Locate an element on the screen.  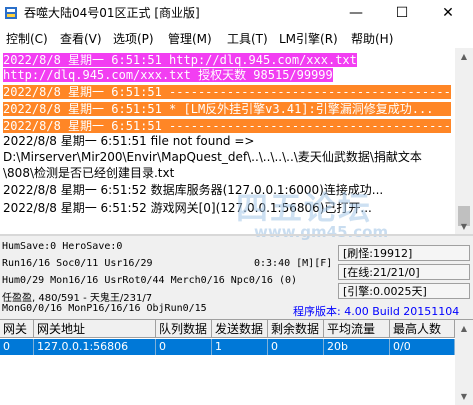
menu-options: 选项(P) is located at coordinates (133, 38).